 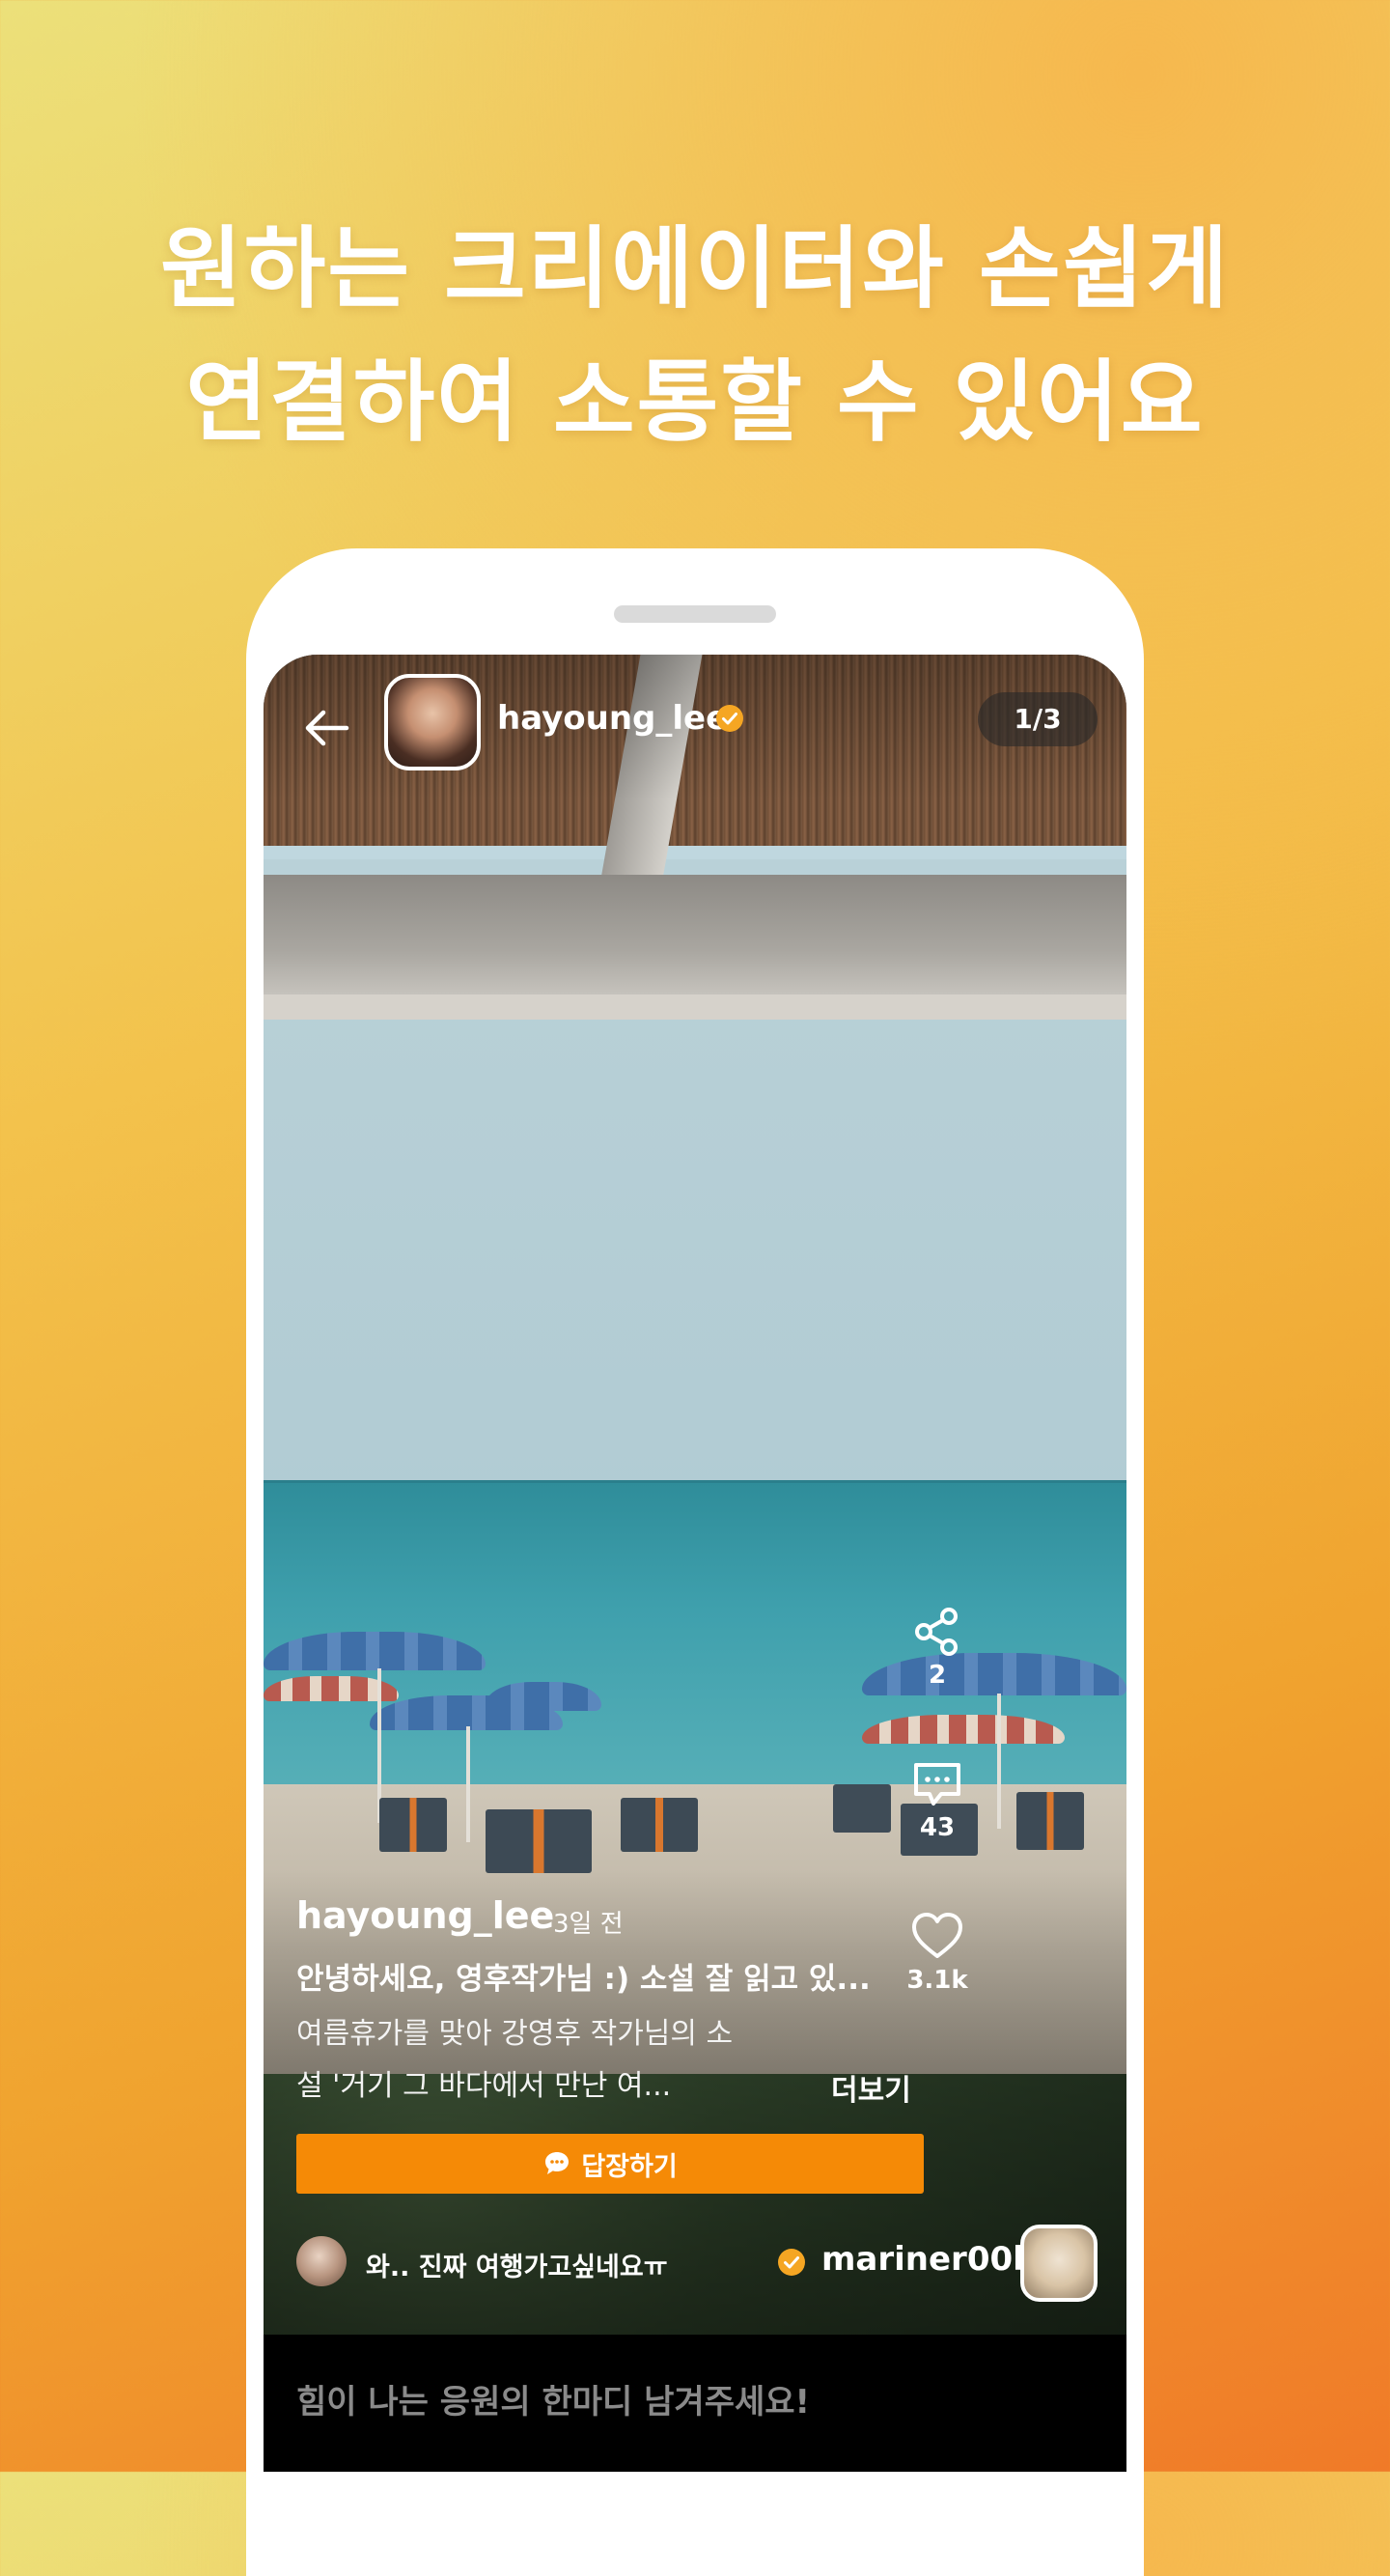 I want to click on headline: 원하는 크리에이터와 손쉽게 연결하여 소통할 수 있어요, so click(x=695, y=336).